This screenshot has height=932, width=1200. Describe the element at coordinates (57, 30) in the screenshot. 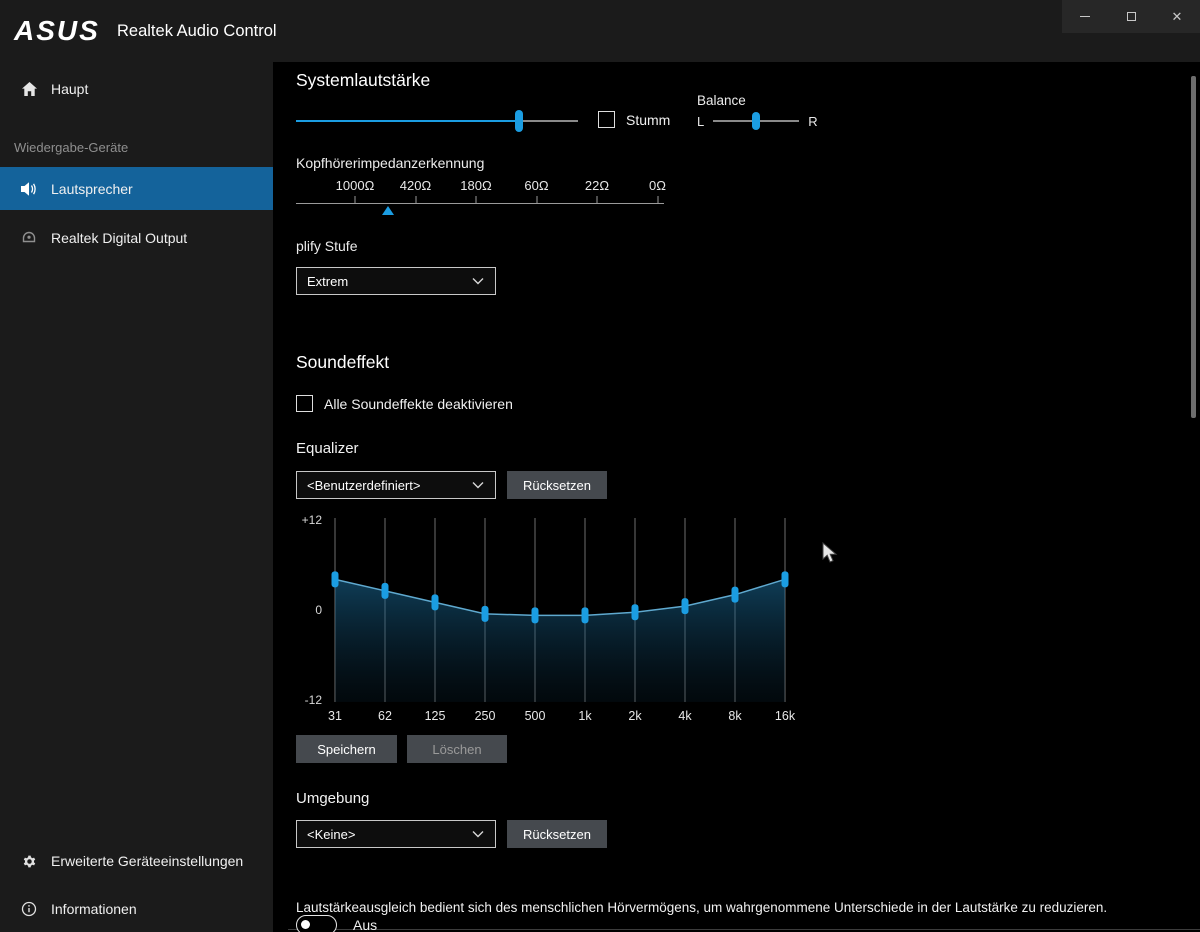

I see `asus-logo: ASUS` at that location.